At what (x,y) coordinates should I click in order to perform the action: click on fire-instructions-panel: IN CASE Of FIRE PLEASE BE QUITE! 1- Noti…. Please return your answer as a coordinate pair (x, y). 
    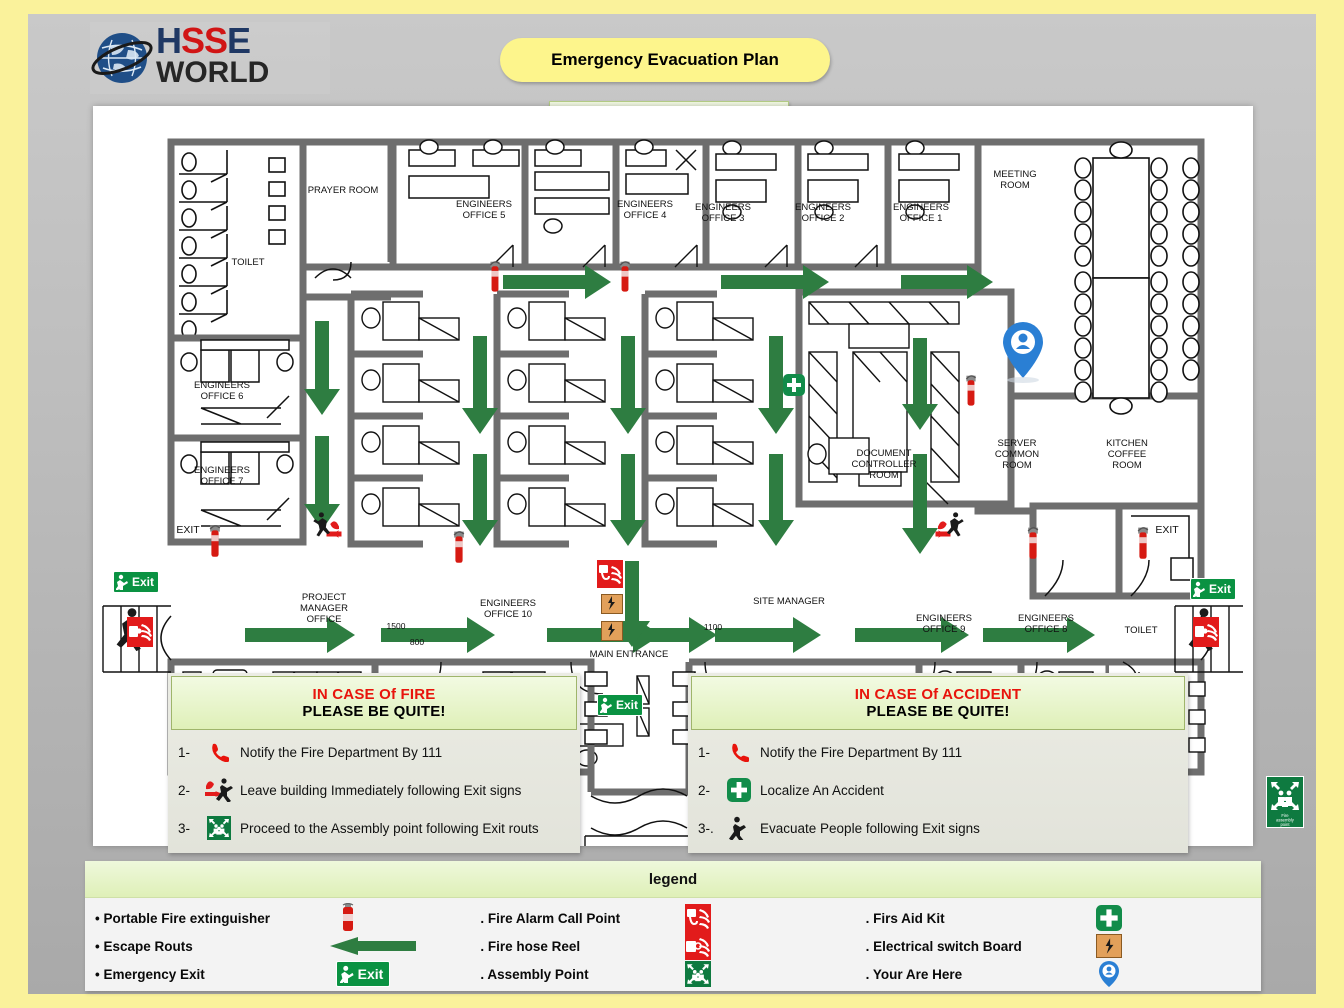
    Looking at the image, I should click on (374, 763).